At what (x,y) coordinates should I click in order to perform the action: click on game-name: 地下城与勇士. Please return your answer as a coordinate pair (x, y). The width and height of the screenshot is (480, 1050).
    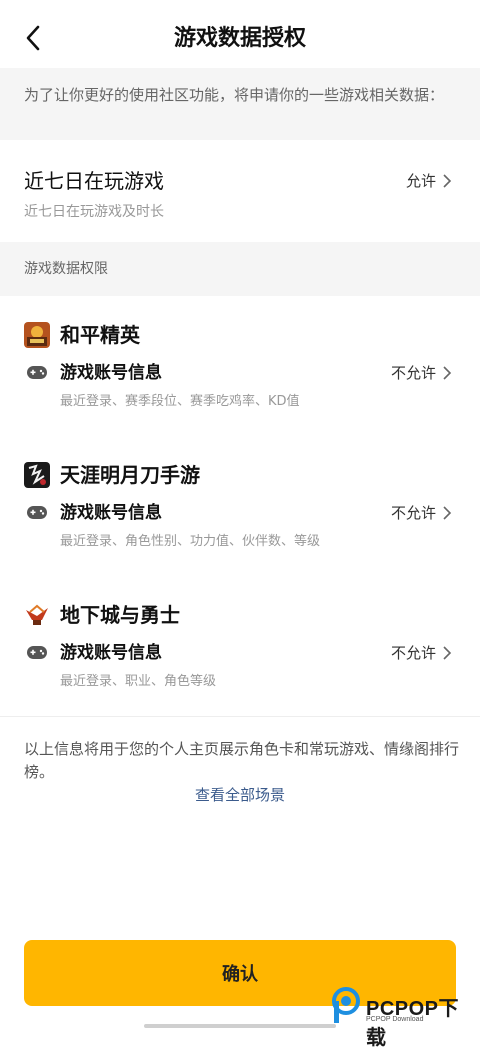
    Looking at the image, I should click on (120, 615).